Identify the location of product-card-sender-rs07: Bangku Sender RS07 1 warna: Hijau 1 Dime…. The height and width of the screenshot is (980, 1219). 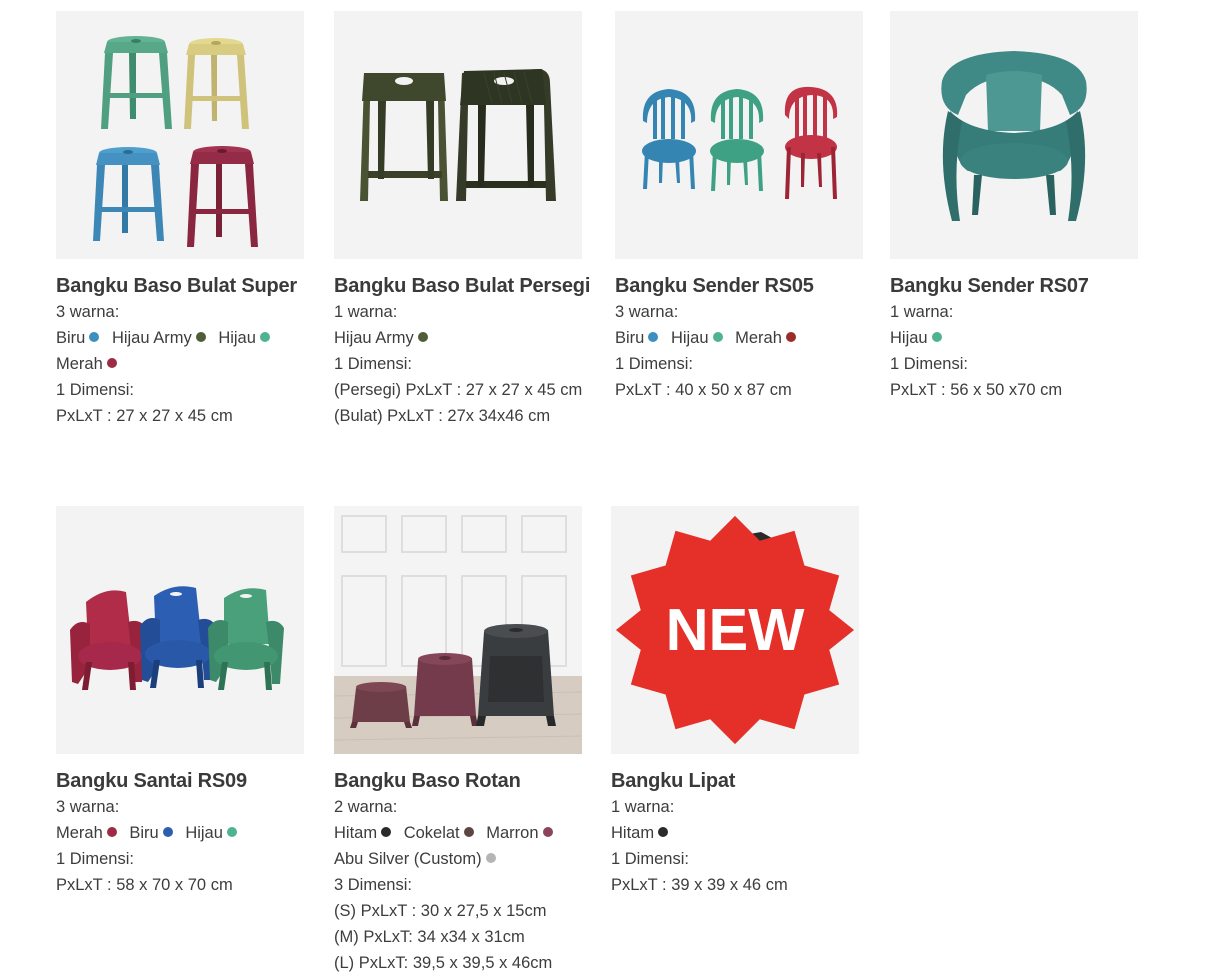
(1014, 207).